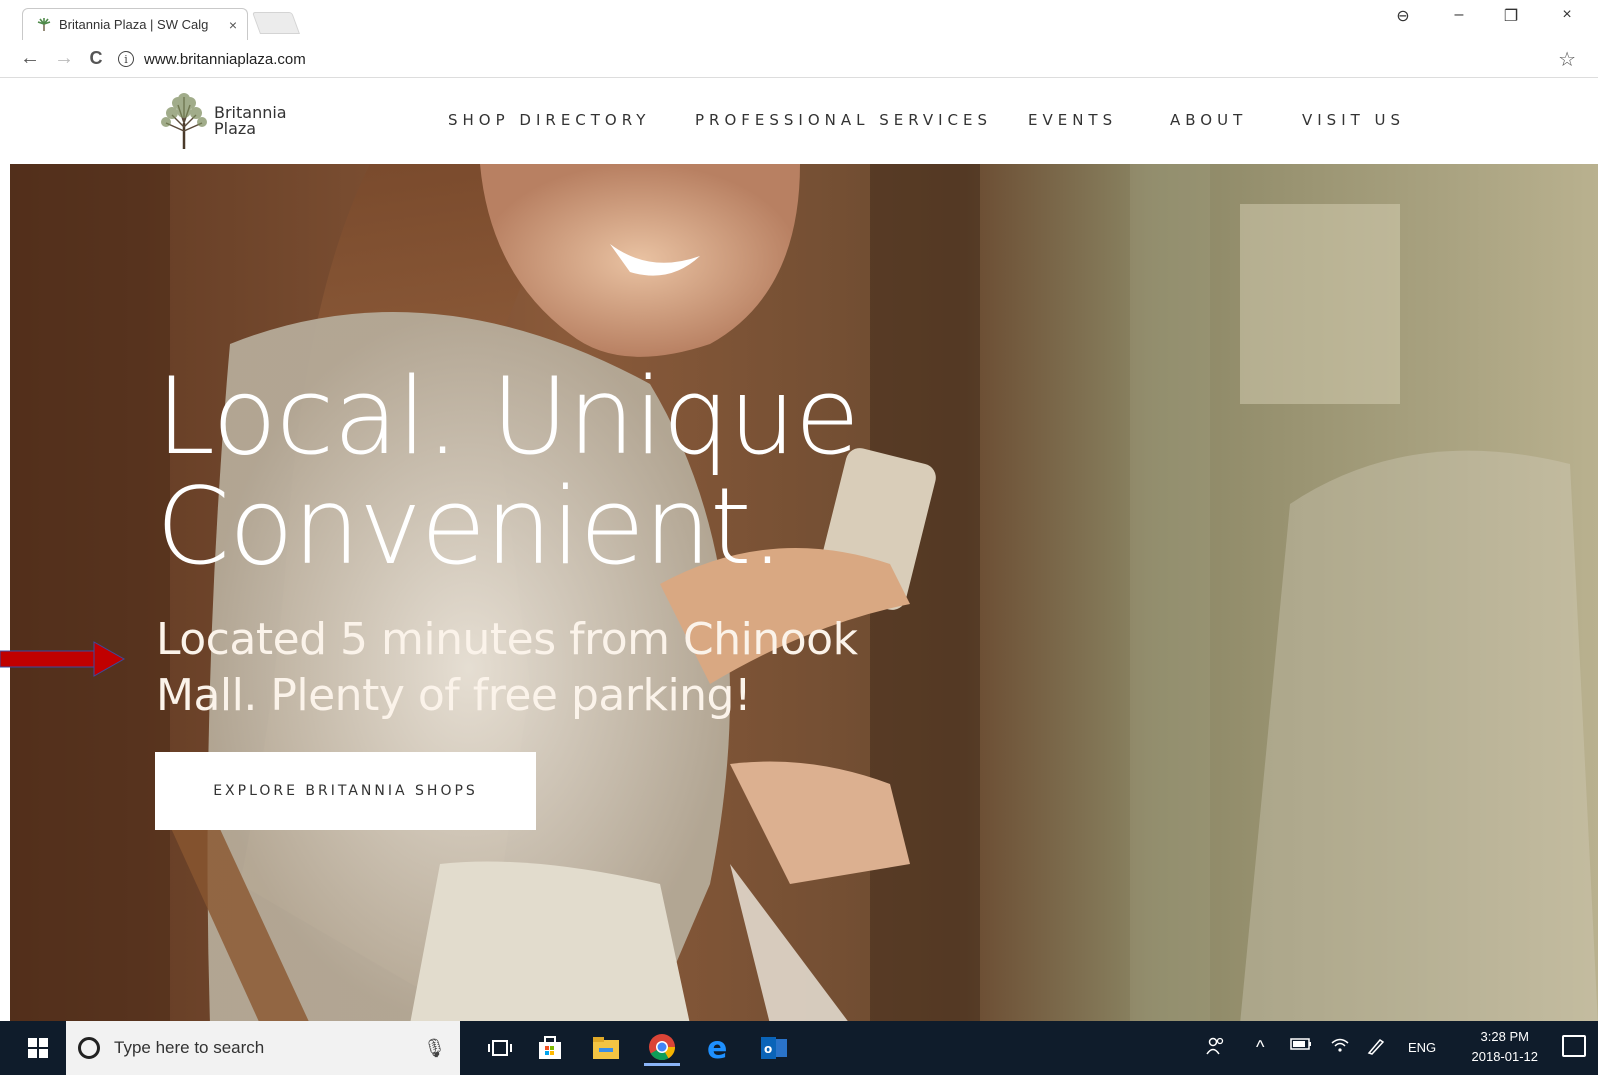  I want to click on store-icon, so click(550, 1048).